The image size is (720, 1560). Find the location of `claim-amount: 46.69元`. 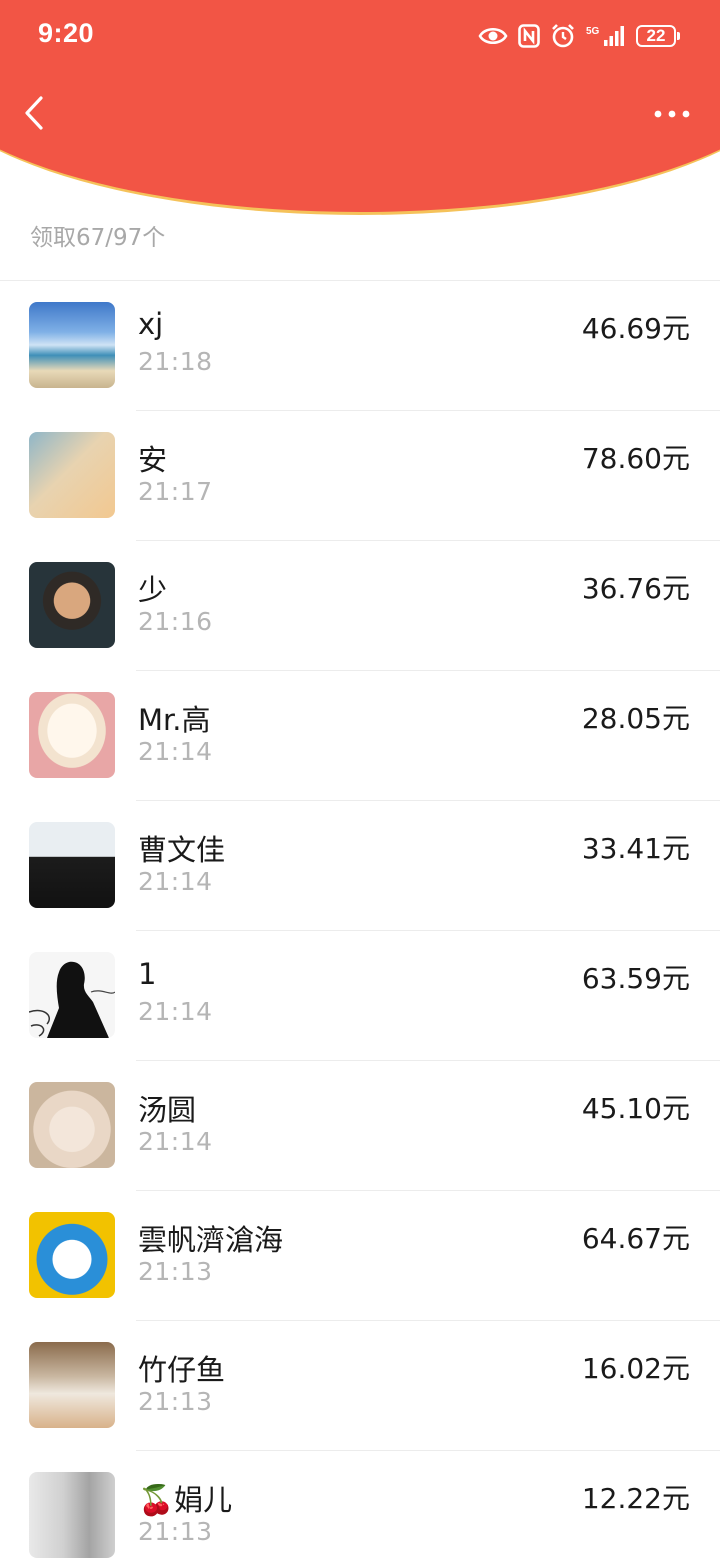

claim-amount: 46.69元 is located at coordinates (635, 328).